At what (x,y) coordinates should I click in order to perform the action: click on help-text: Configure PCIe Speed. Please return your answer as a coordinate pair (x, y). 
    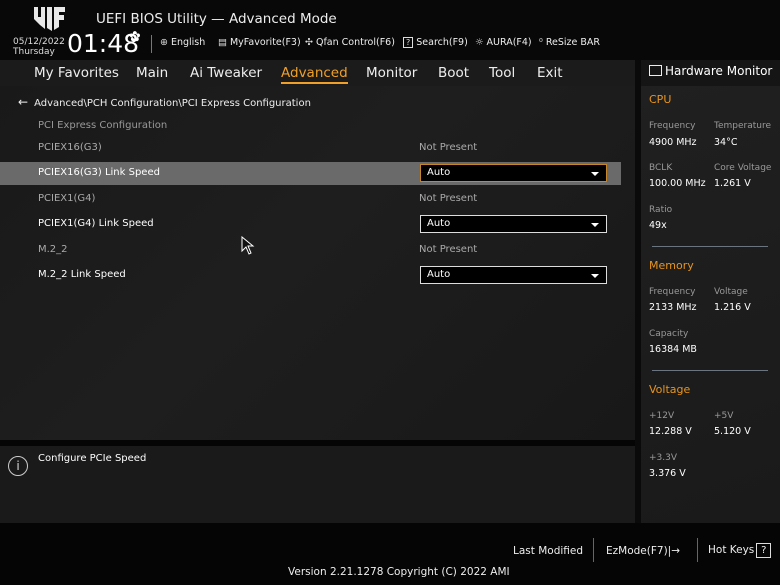
    Looking at the image, I should click on (92, 458).